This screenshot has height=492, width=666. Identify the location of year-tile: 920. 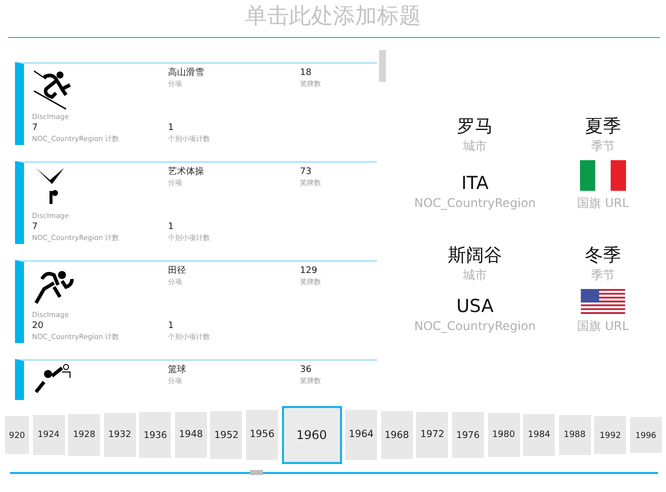
(17, 435).